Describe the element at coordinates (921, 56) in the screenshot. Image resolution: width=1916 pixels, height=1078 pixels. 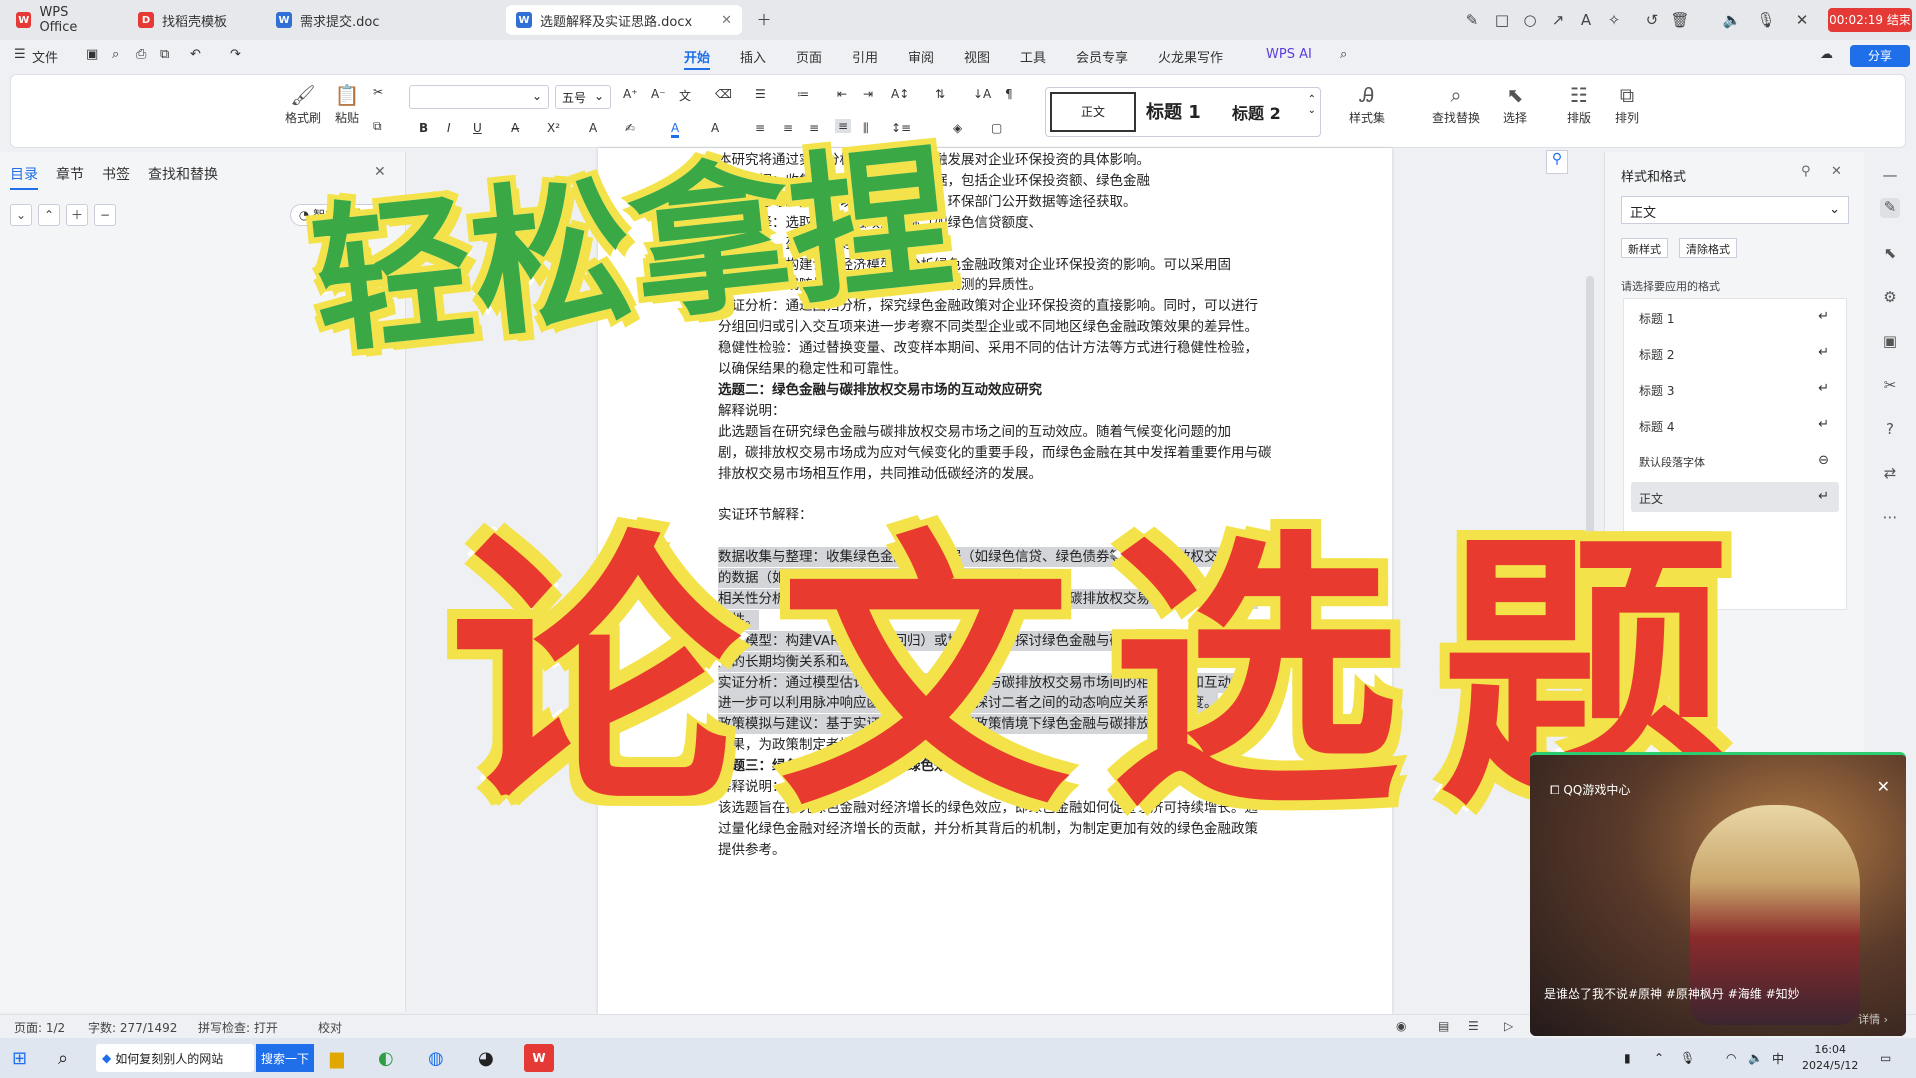
I see `menu-review: 审阅` at that location.